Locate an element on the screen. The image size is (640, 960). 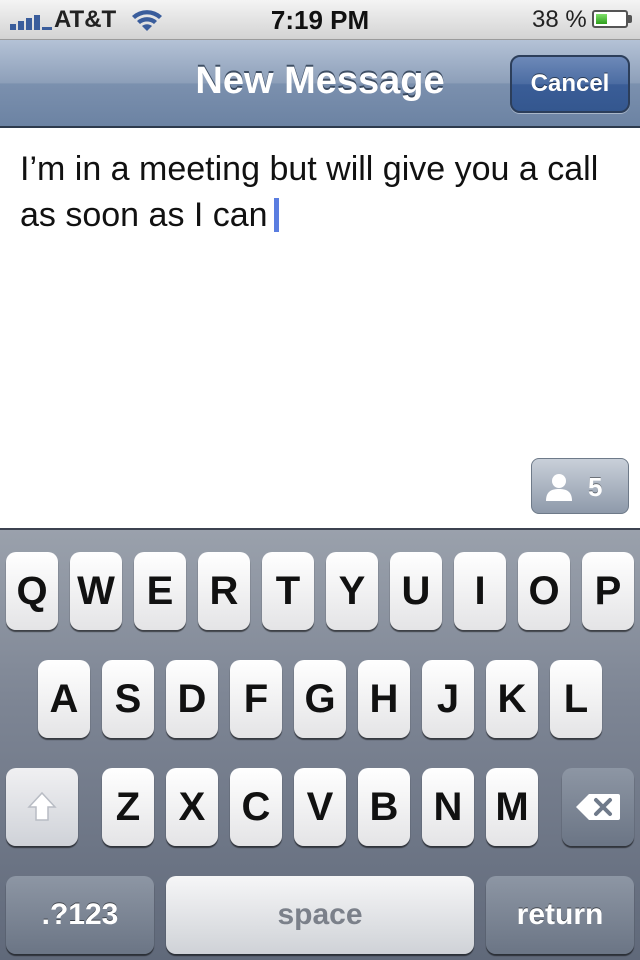
key-w: W is located at coordinates (96, 591).